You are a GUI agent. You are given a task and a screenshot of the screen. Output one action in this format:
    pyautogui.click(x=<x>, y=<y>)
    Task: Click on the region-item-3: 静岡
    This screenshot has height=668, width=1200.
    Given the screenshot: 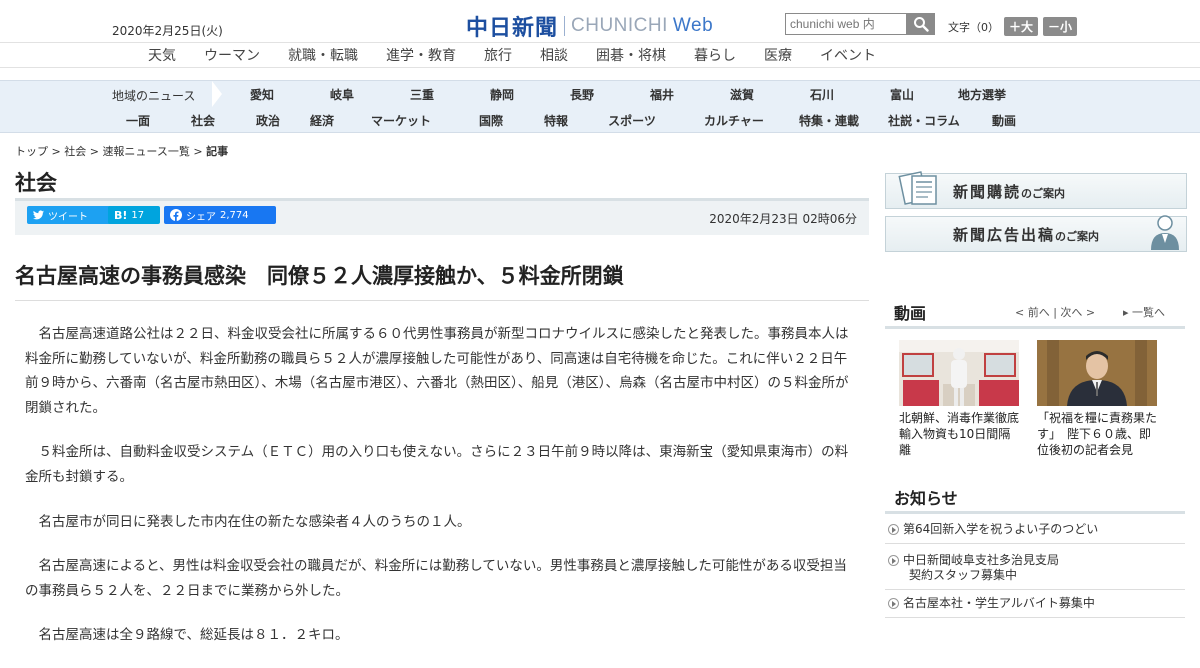 What is the action you would take?
    pyautogui.click(x=502, y=94)
    